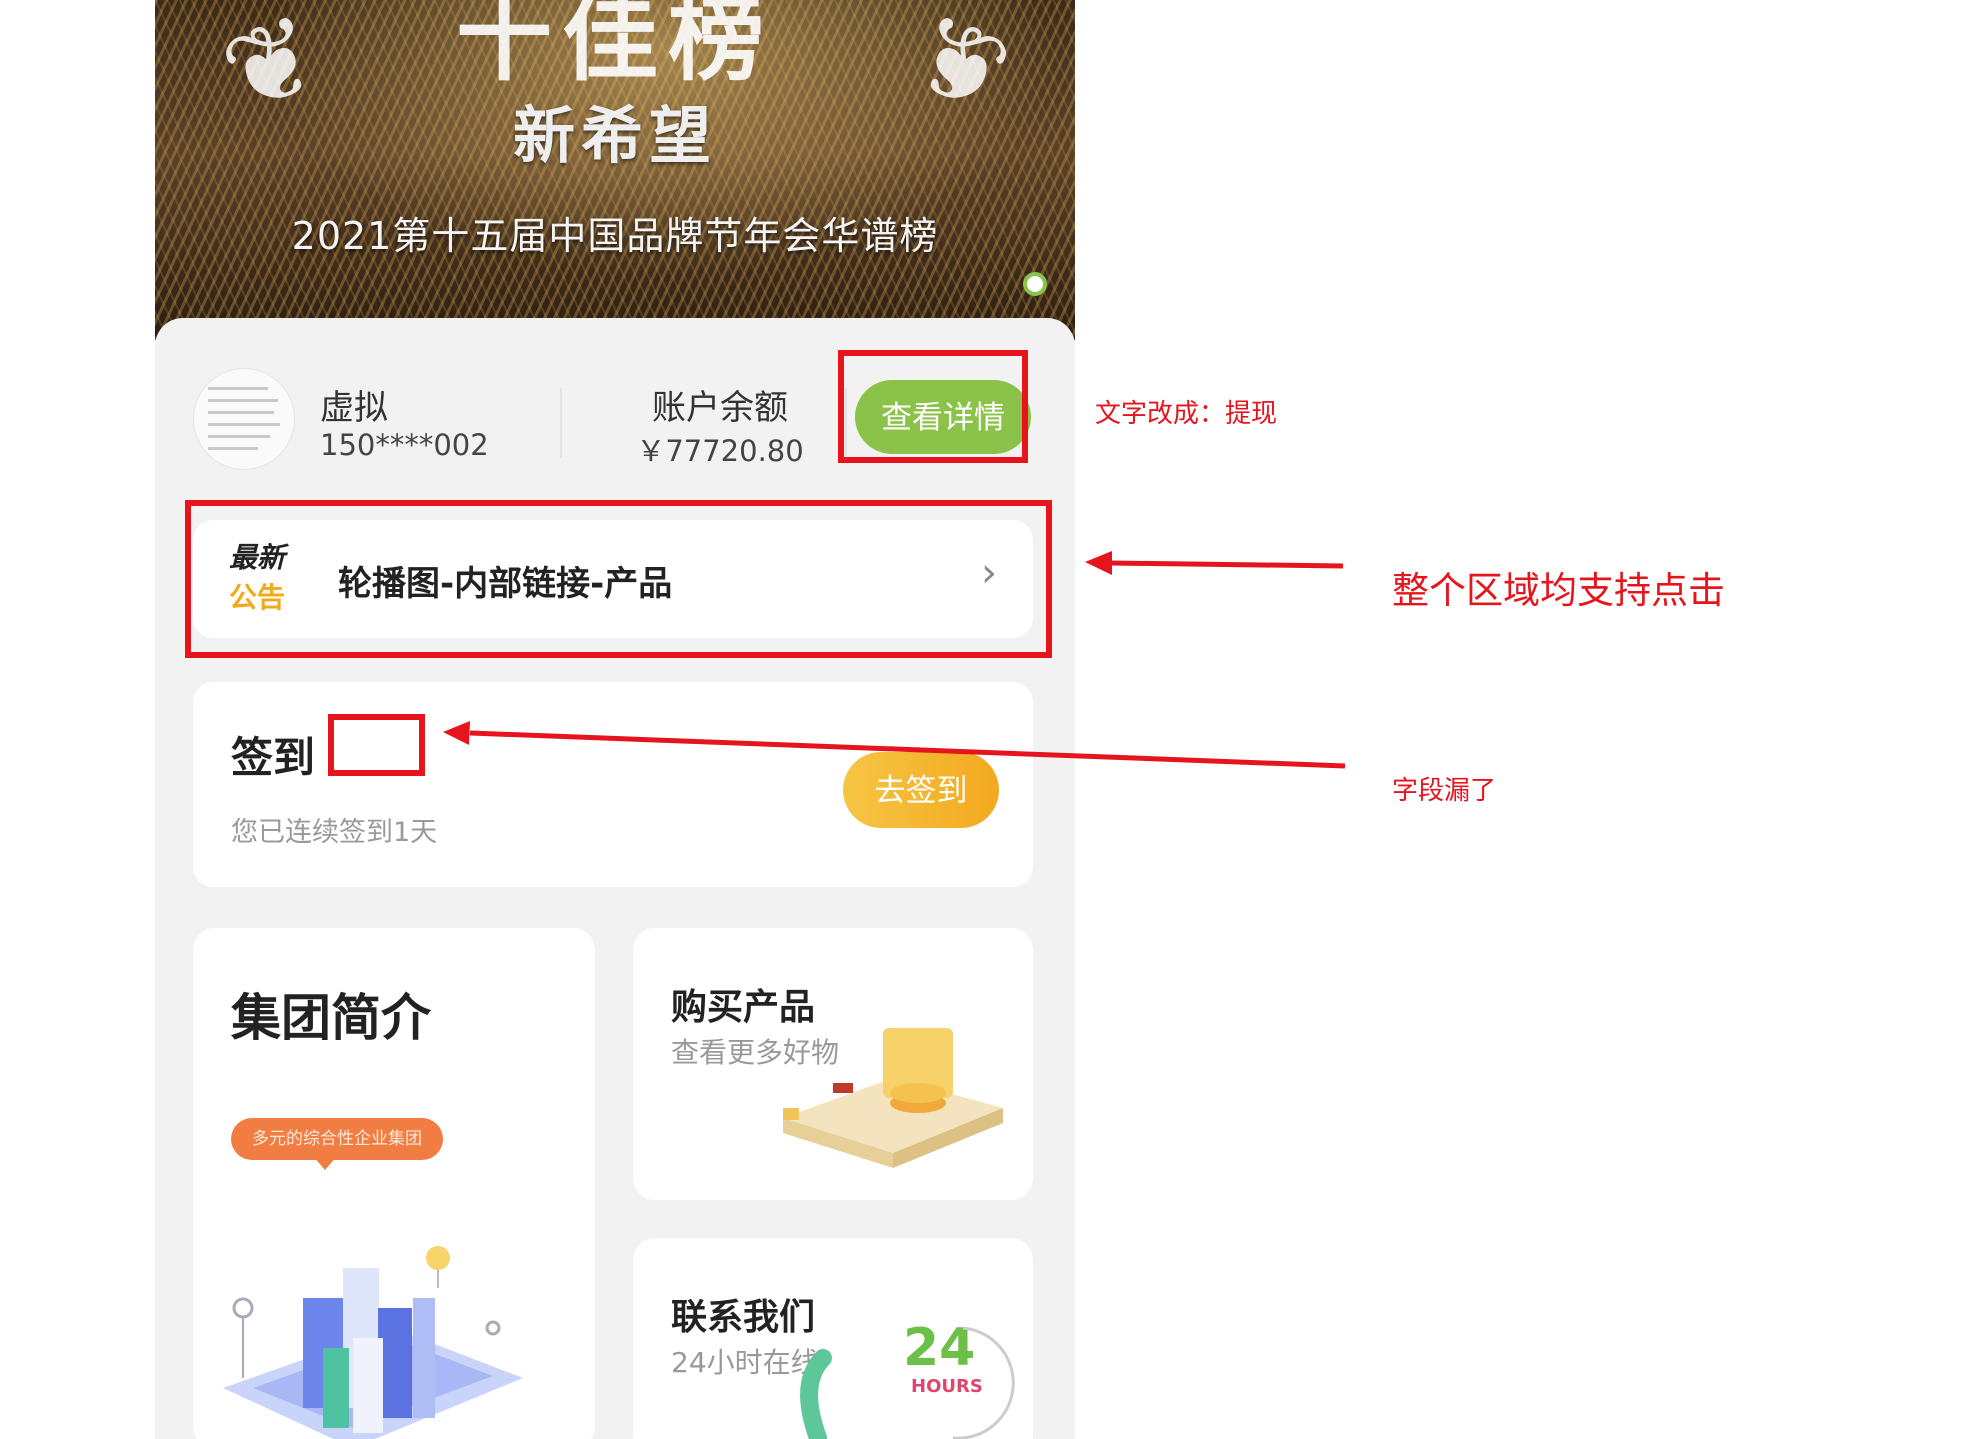 This screenshot has height=1439, width=1967. What do you see at coordinates (273, 757) in the screenshot?
I see `checkin-title: 签到` at bounding box center [273, 757].